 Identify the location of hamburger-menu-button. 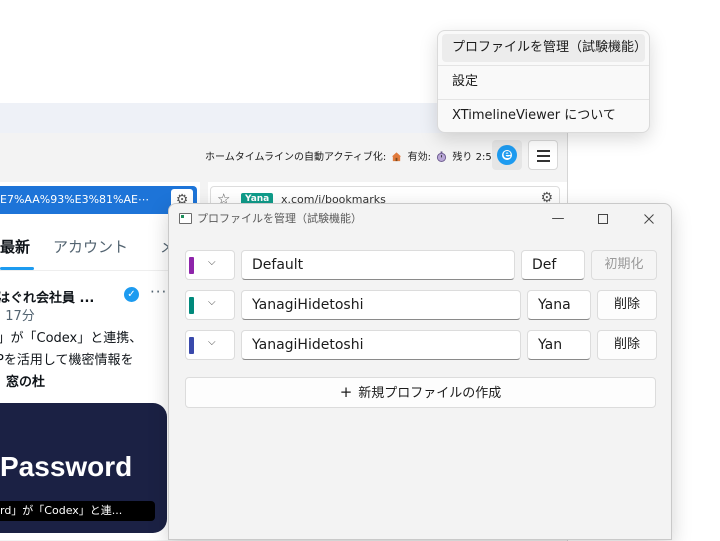
(543, 155).